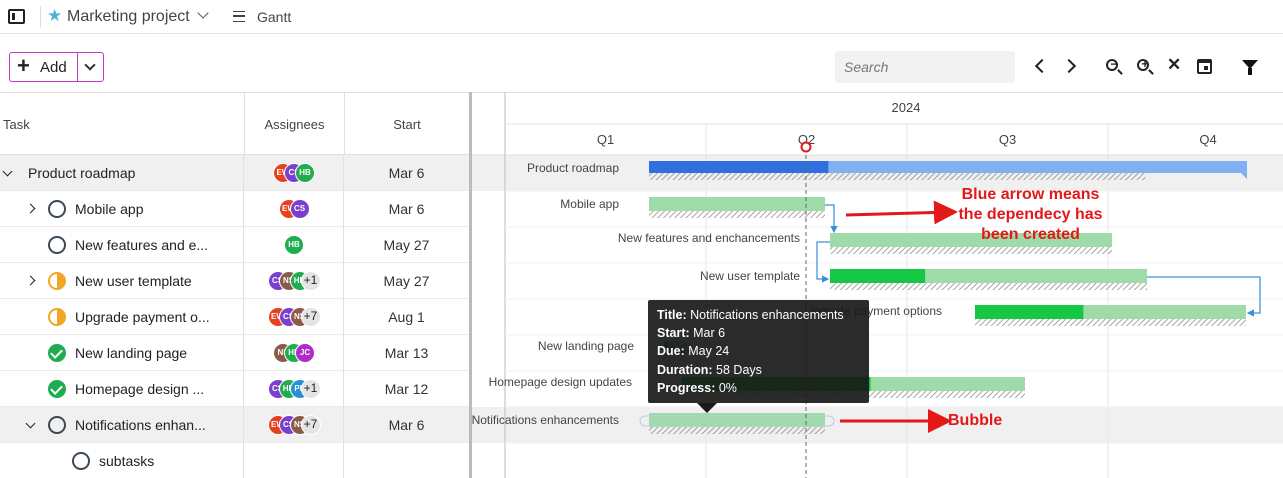  What do you see at coordinates (1204, 66) in the screenshot?
I see `calendar-icon` at bounding box center [1204, 66].